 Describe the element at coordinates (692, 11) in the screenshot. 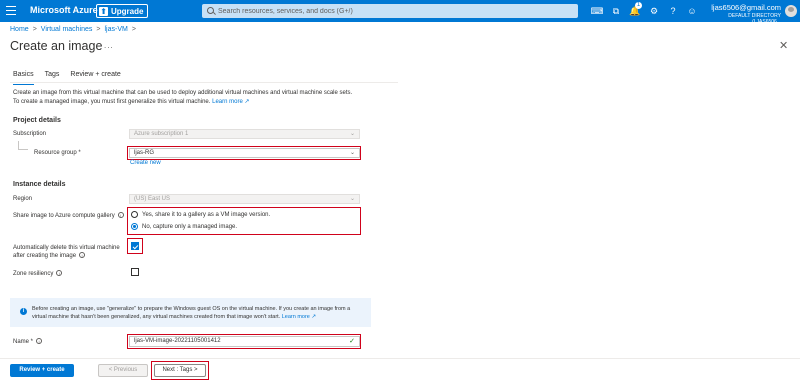

I see `feedback-icon: ☺` at that location.